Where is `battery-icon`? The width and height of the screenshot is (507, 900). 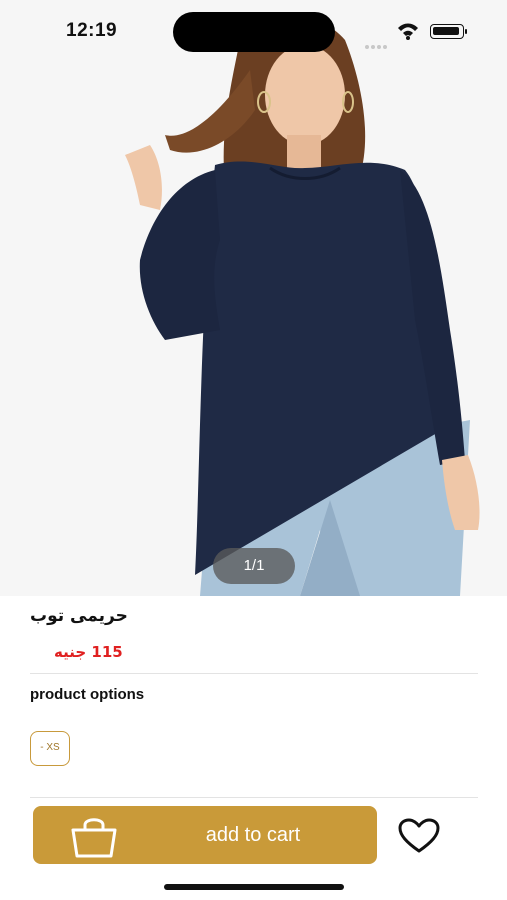
battery-icon is located at coordinates (448, 31).